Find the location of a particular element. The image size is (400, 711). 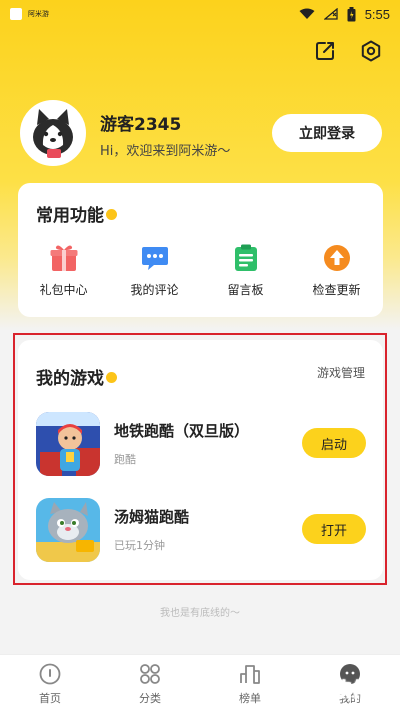

status-time: 5:55 is located at coordinates (377, 14).